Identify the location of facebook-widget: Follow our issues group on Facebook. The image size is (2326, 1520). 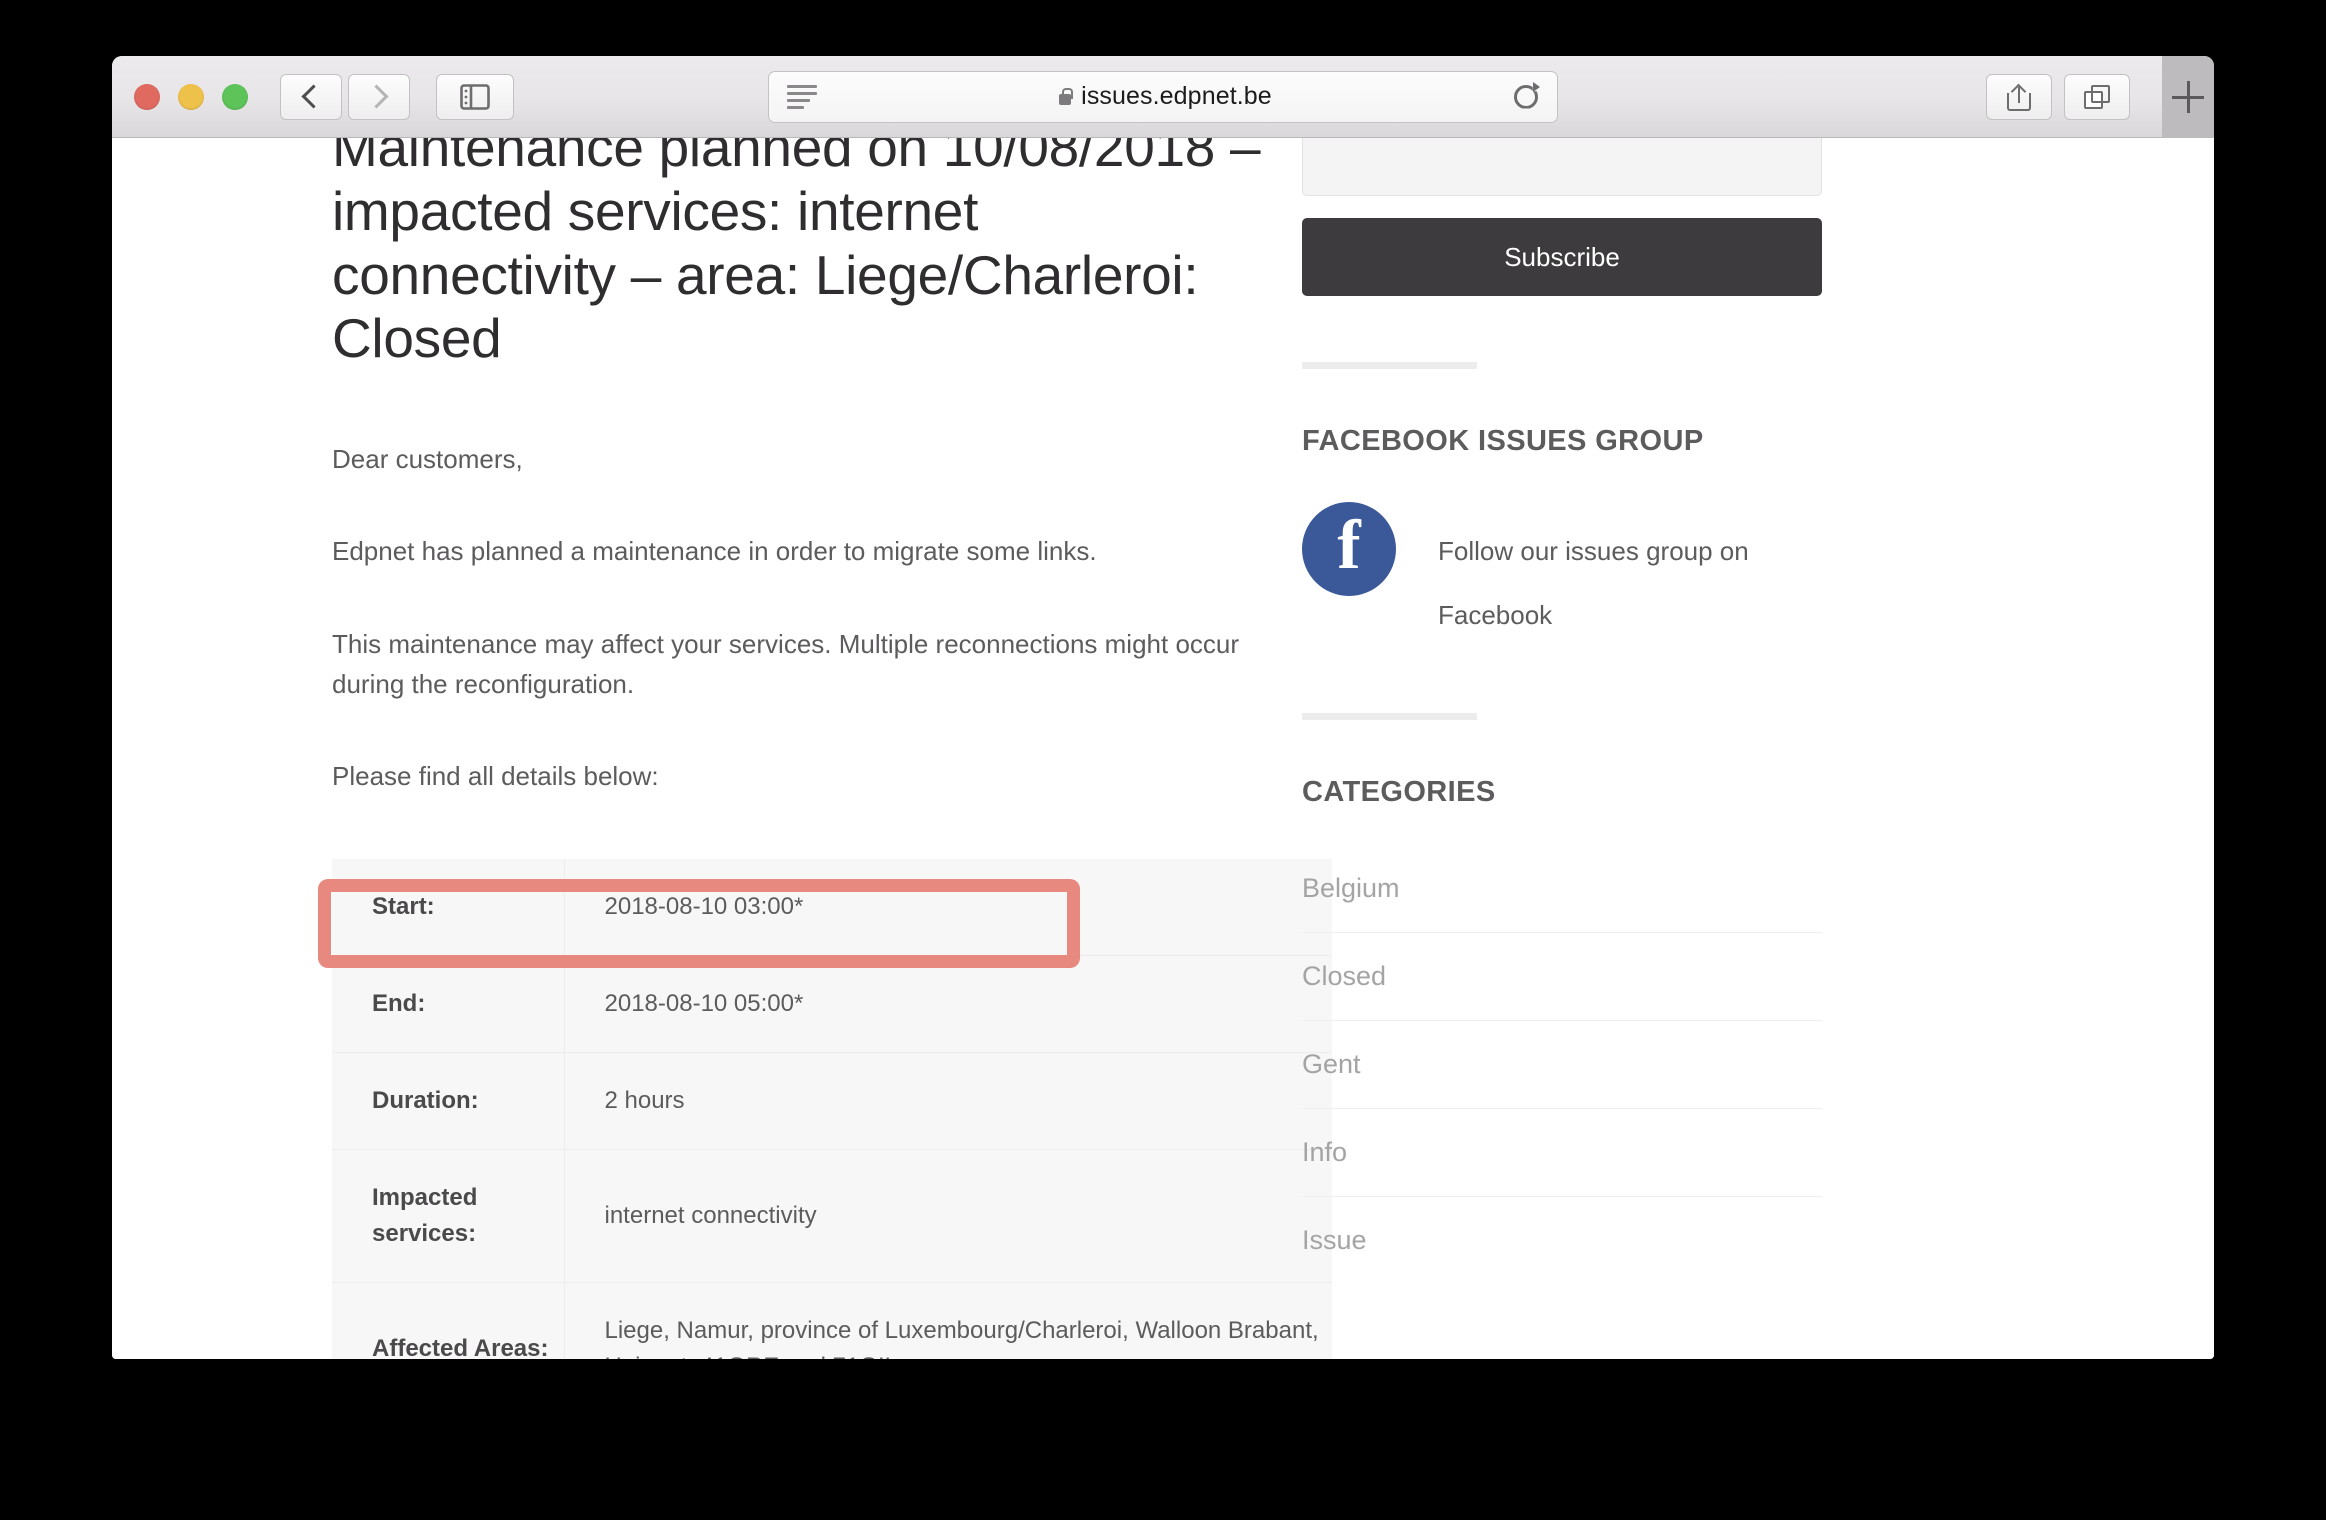
(1582, 574).